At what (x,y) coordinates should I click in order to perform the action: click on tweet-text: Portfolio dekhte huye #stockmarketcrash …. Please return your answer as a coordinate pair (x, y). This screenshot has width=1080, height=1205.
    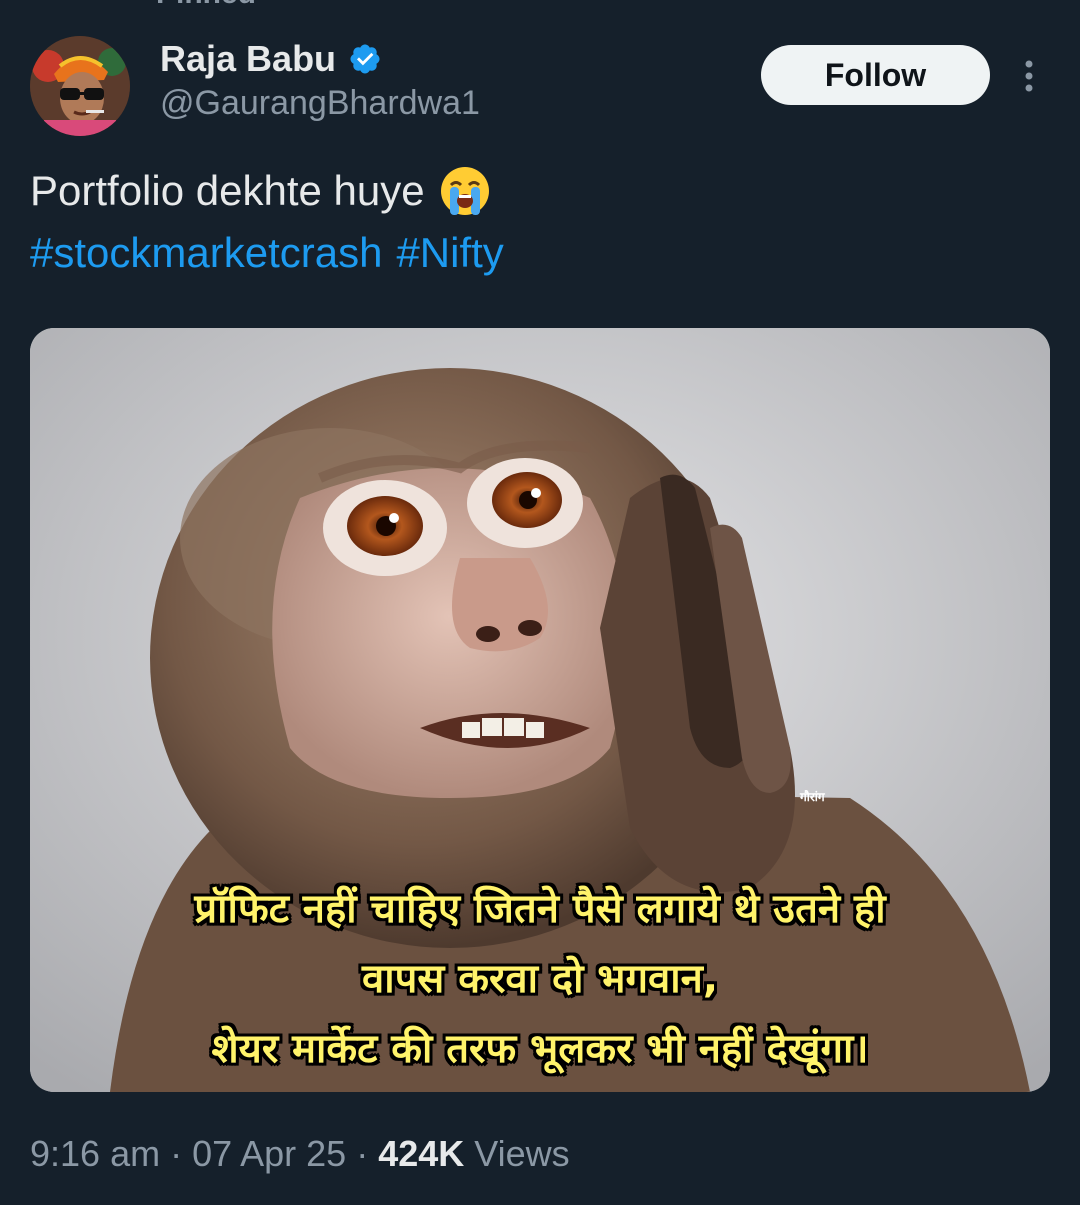
    Looking at the image, I should click on (540, 222).